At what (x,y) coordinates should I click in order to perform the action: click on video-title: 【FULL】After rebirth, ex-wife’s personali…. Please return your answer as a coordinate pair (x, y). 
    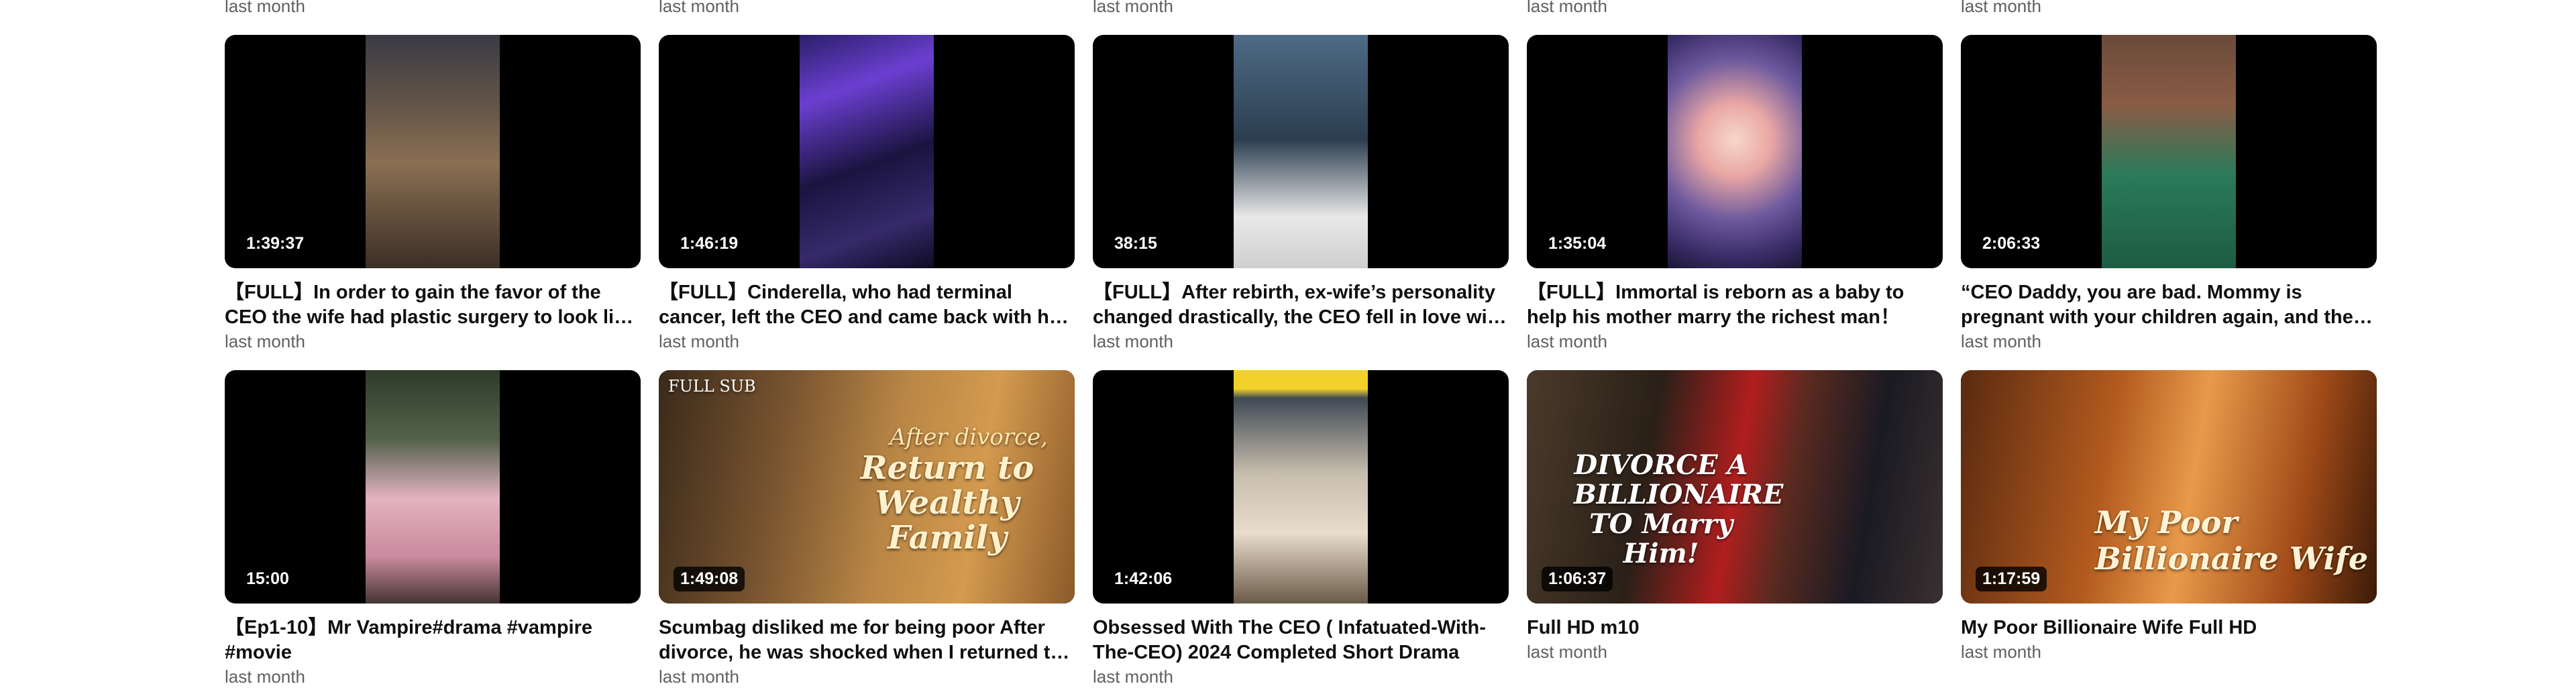
    Looking at the image, I should click on (1301, 305).